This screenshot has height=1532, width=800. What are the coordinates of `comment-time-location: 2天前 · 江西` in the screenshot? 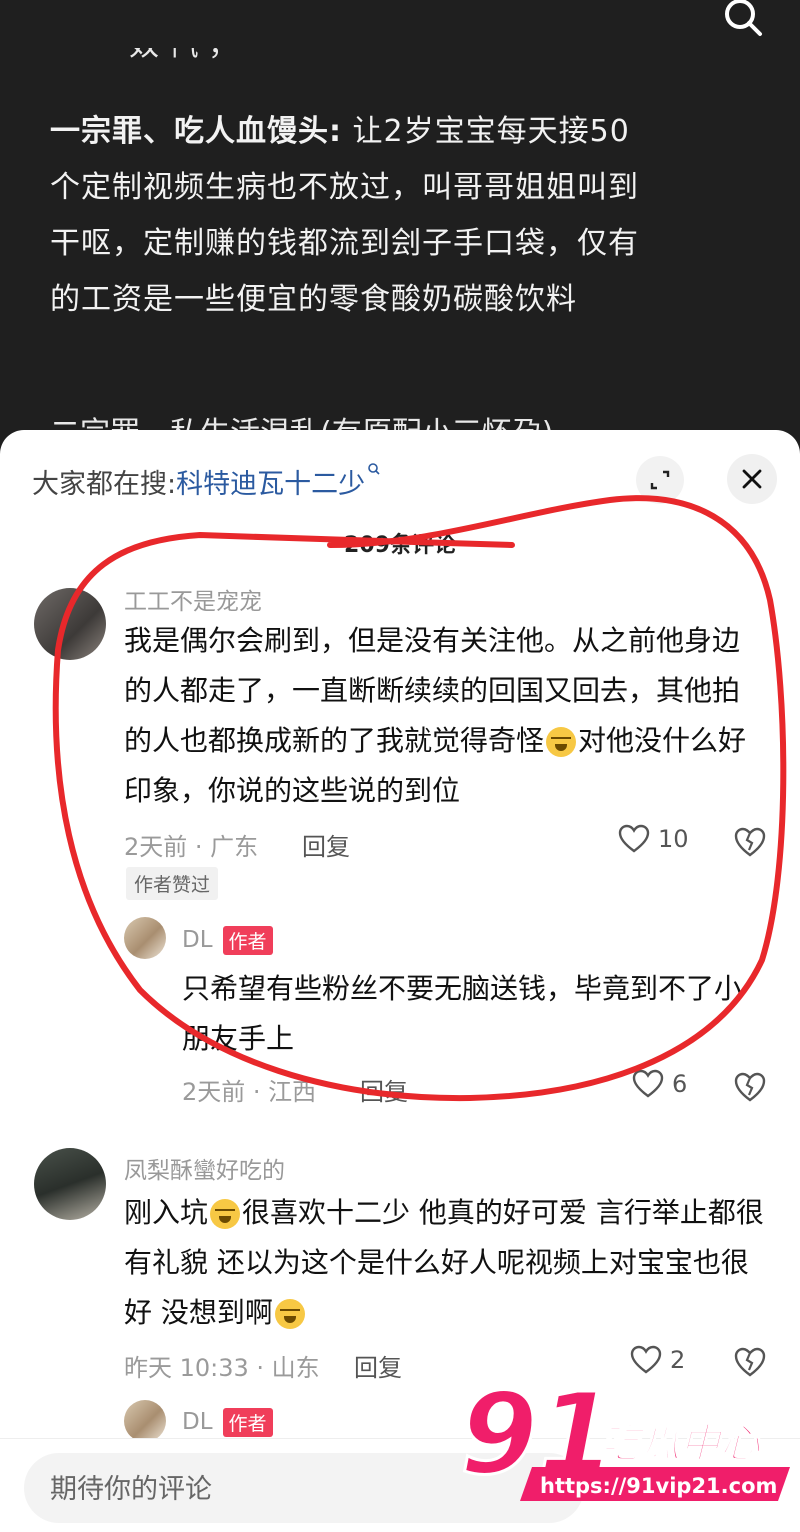 It's located at (249, 1092).